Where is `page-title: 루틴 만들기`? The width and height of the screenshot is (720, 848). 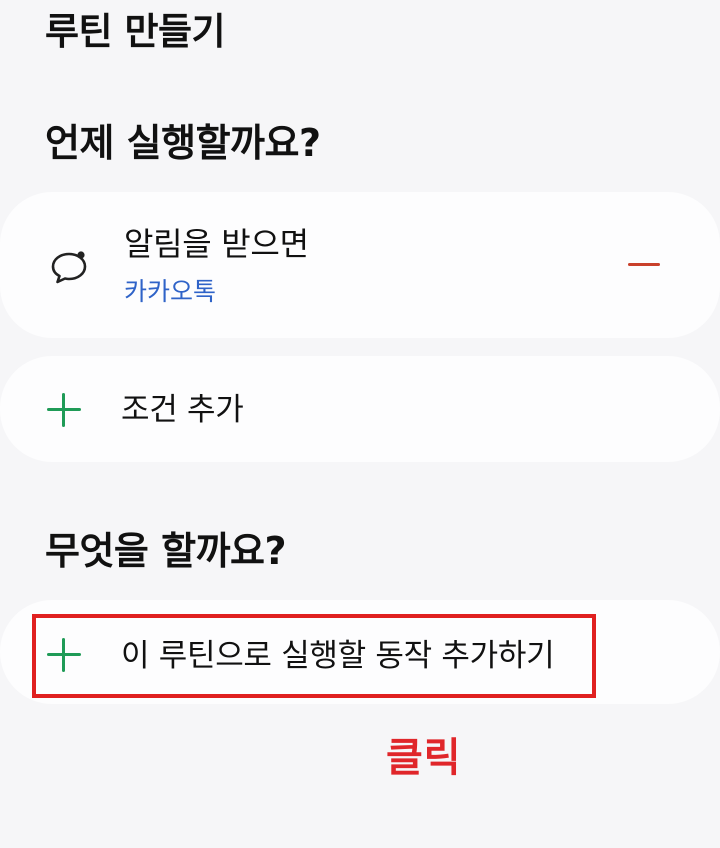
page-title: 루틴 만들기 is located at coordinates (135, 31).